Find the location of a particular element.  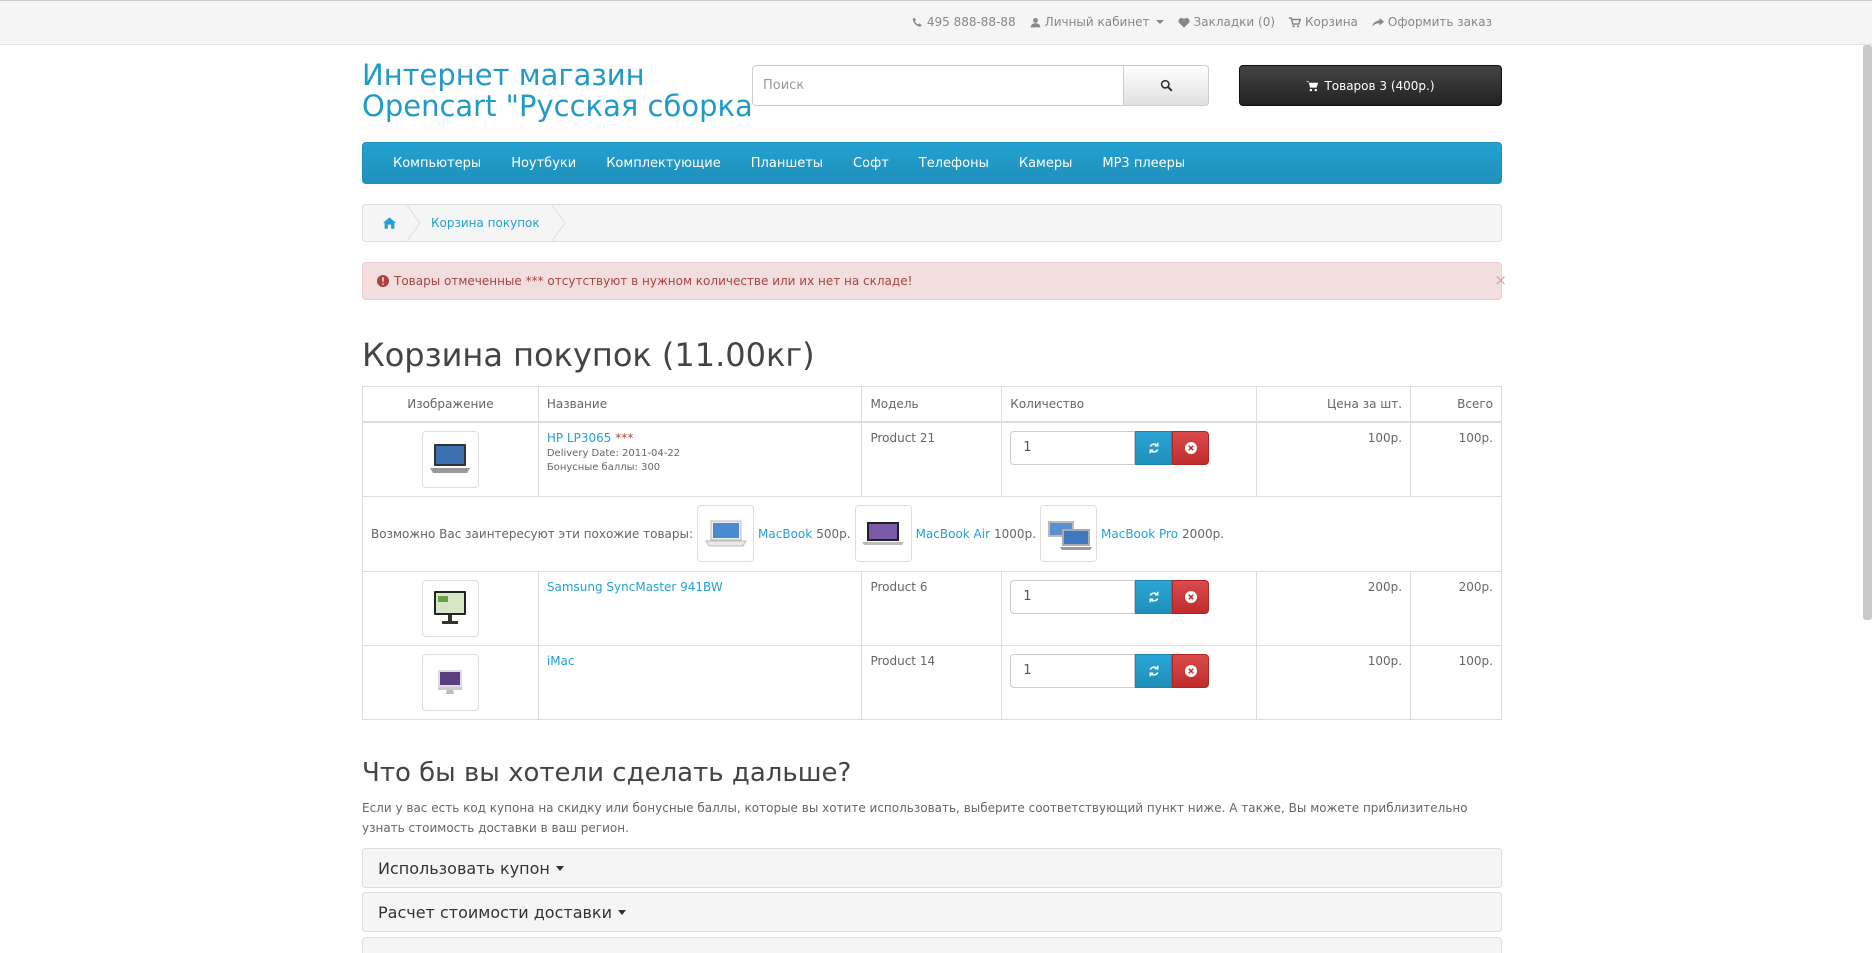

header-cart-text: Товаров 3 (400р.) is located at coordinates (1379, 85).